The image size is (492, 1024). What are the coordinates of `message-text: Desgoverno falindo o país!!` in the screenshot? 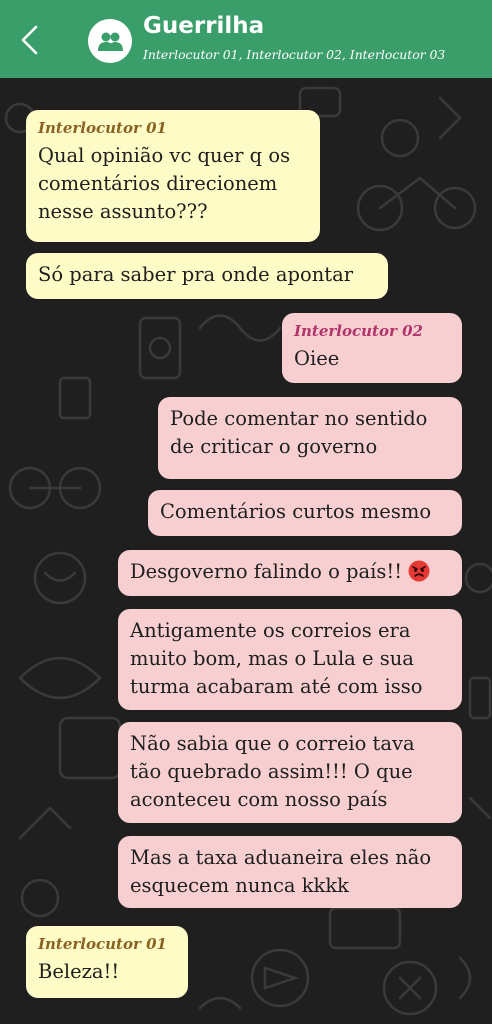 It's located at (266, 571).